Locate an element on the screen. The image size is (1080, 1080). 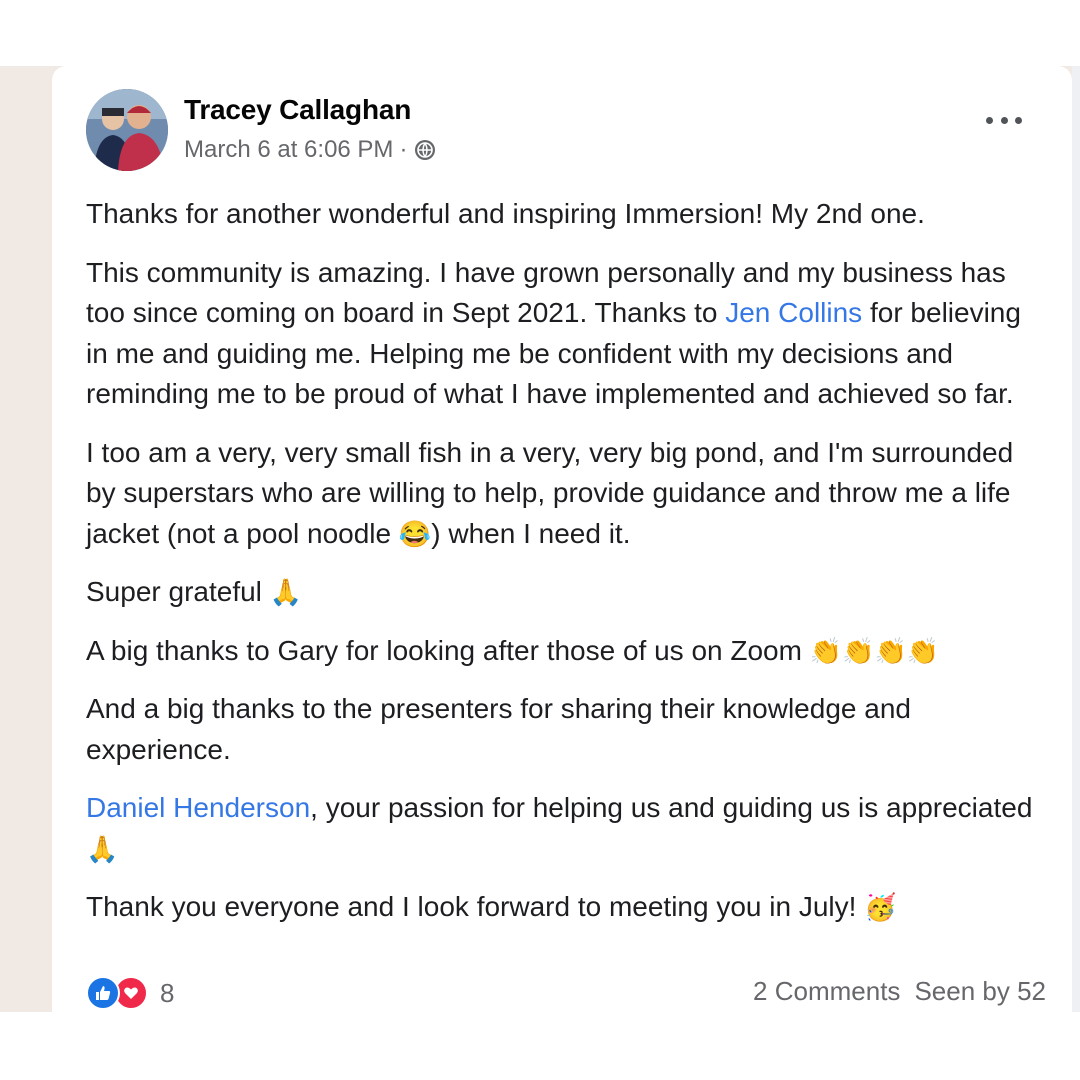
paragraph-text: ) when I need it. is located at coordinates (531, 533).